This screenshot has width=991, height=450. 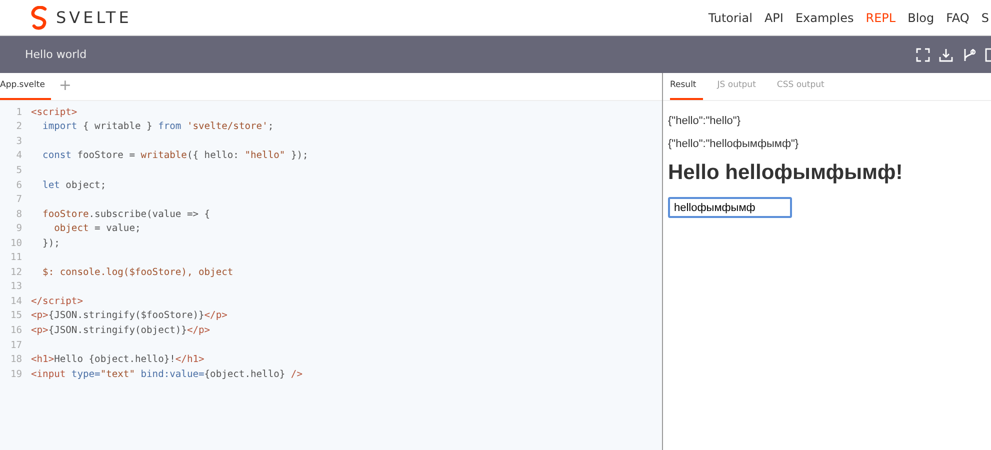 I want to click on logo-text: SVELTE, so click(x=94, y=17).